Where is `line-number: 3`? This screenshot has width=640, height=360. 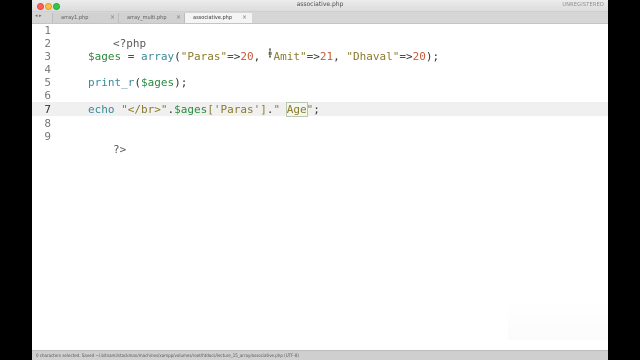 line-number: 3 is located at coordinates (47, 56).